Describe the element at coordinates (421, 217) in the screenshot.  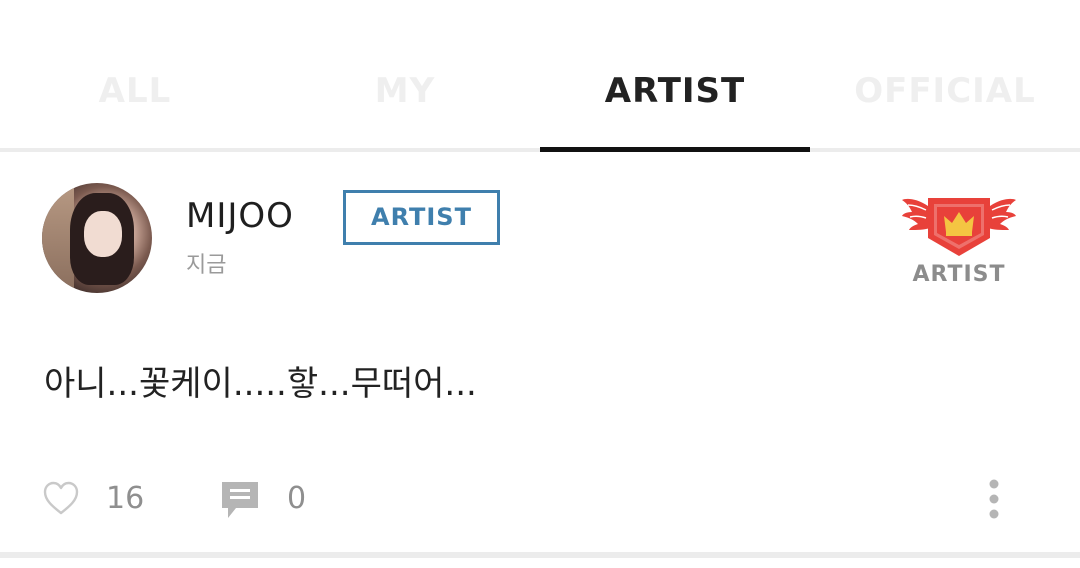
I see `artist-badge: ARTIST` at that location.